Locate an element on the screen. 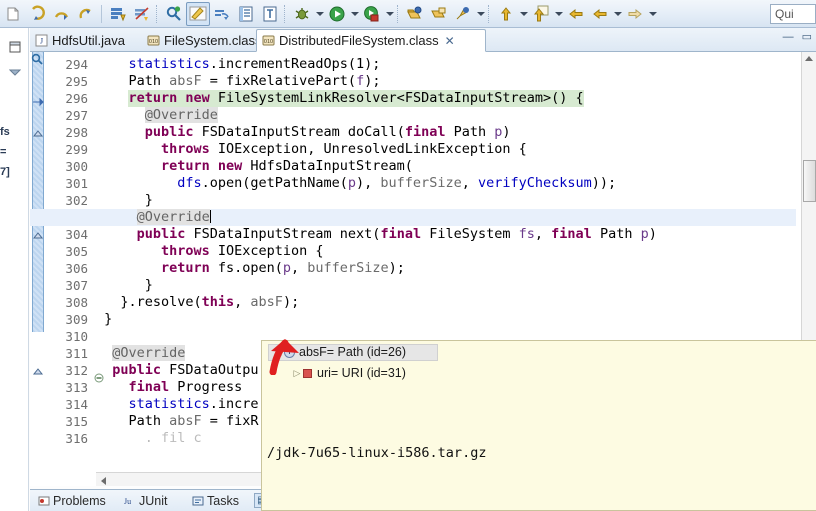 The image size is (816, 511). debug-dropdown-arrow-icon is located at coordinates (319, 14).